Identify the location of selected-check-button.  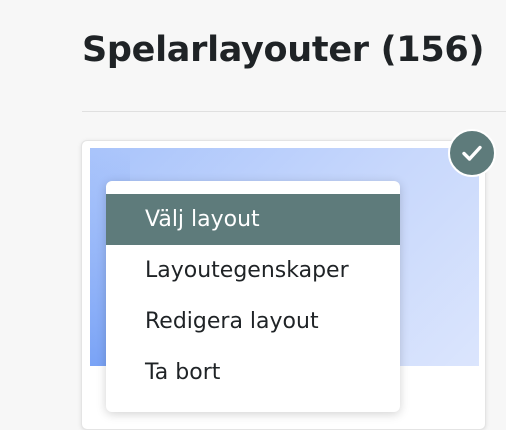
(472, 153).